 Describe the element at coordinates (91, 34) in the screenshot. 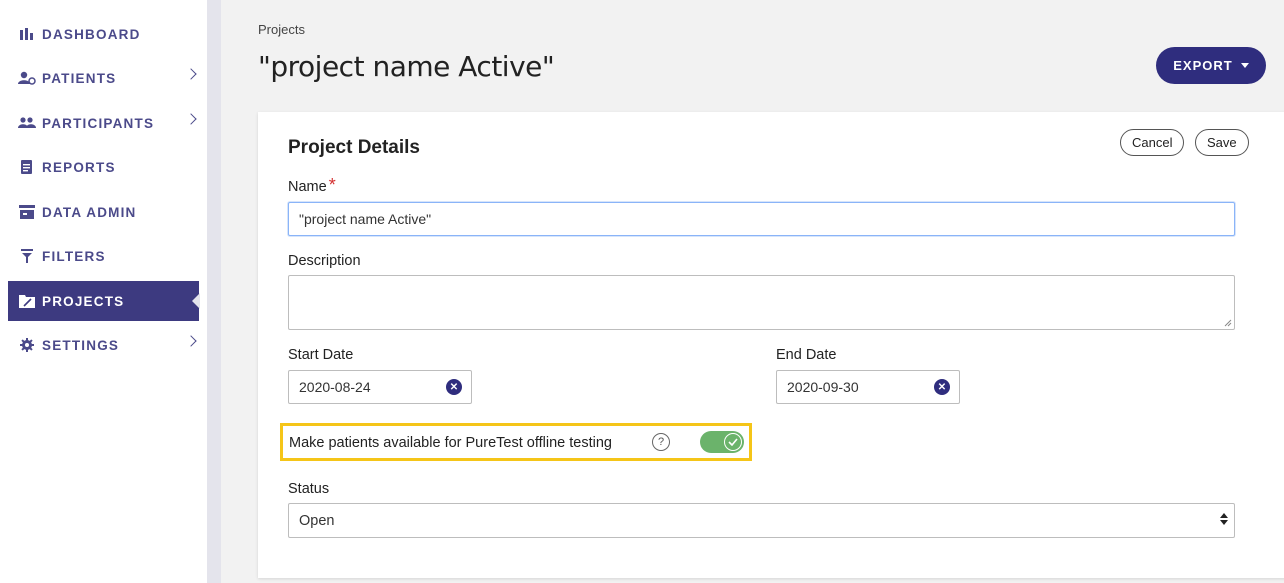

I see `sidebar-item-label: DASHBOARD` at that location.